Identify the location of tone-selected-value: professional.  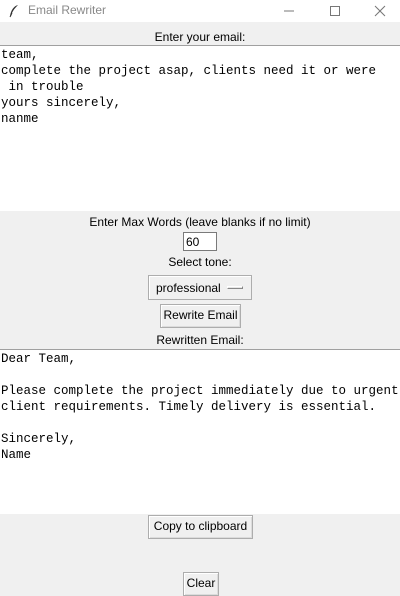
(188, 288).